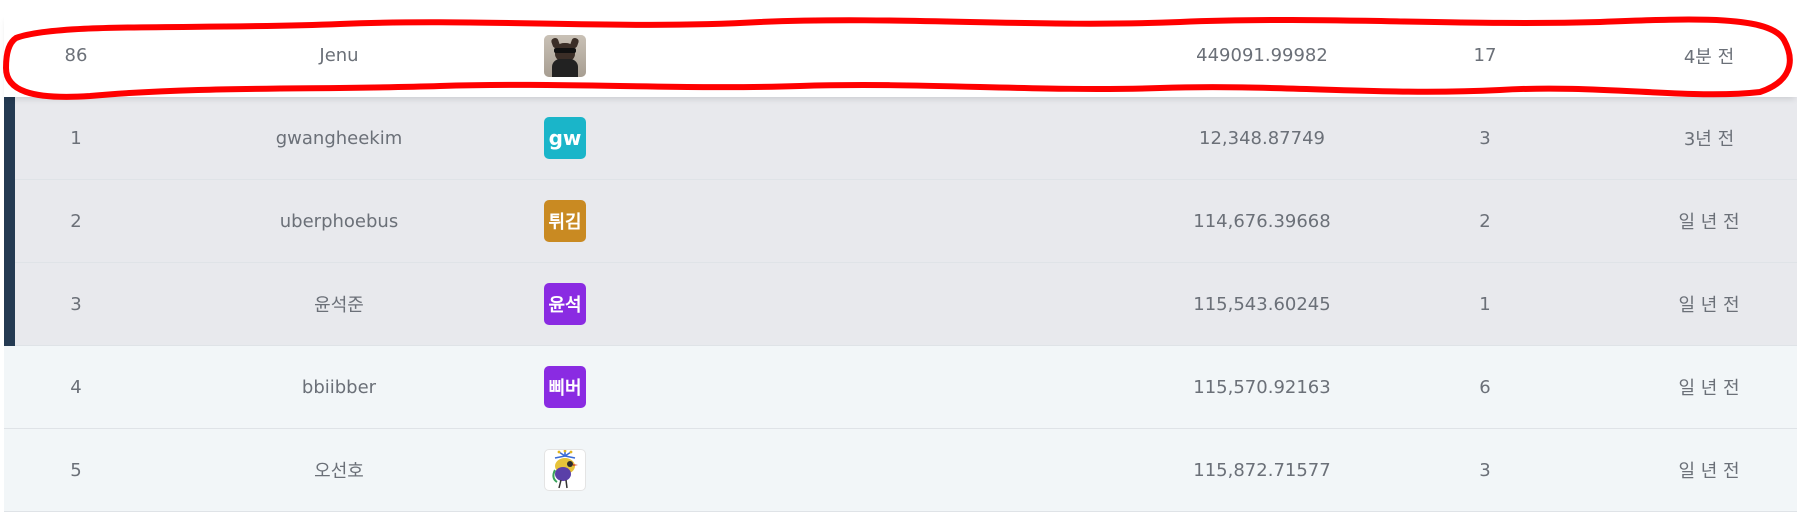 The image size is (1797, 514). I want to click on initials-avatar: 윤석, so click(565, 304).